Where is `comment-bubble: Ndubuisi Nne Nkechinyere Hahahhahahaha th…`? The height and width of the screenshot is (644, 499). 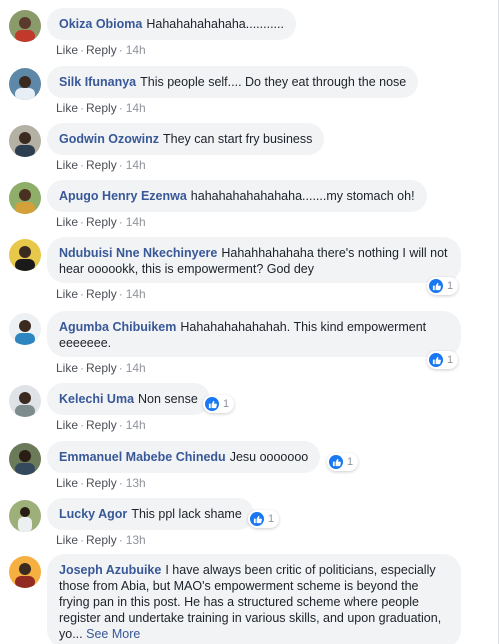
comment-bubble: Ndubuisi Nne Nkechinyere Hahahhahahaha th… is located at coordinates (254, 260).